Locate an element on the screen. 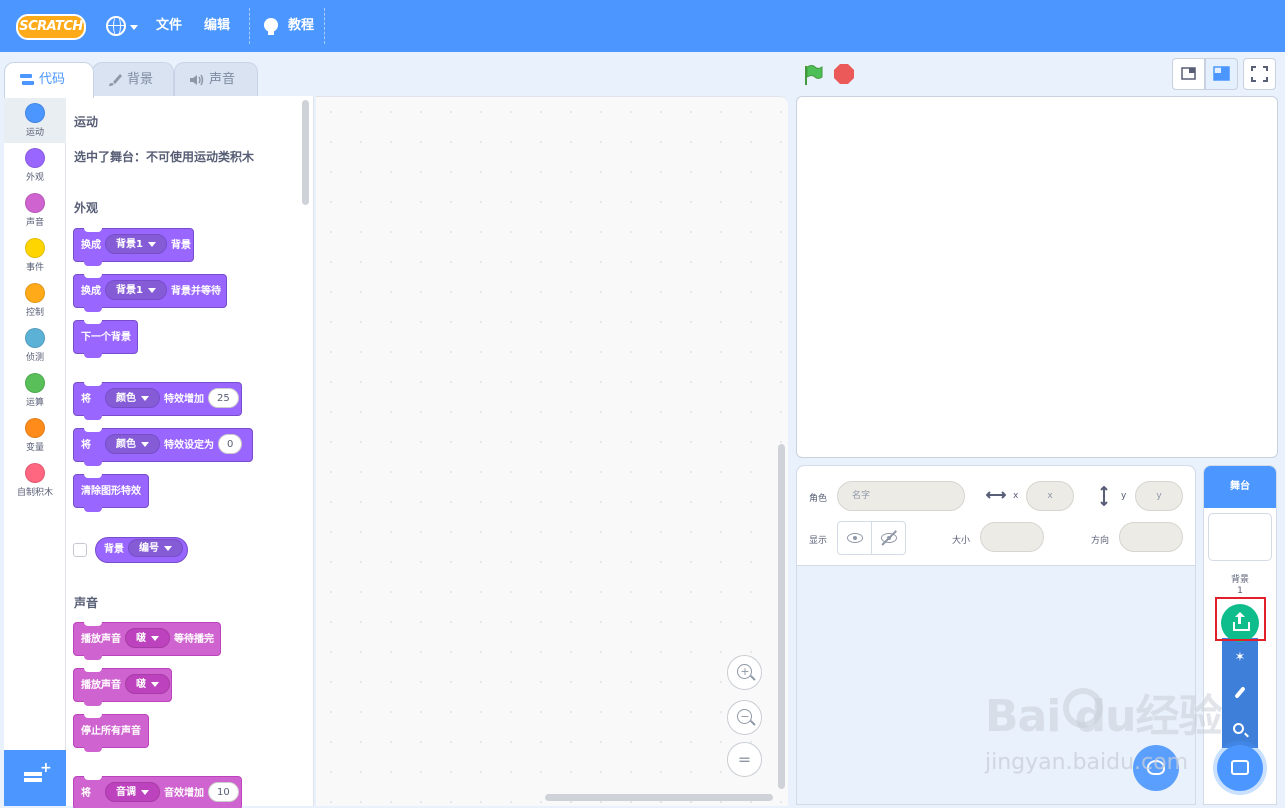 The image size is (1285, 808). looks-dot-icon is located at coordinates (35, 158).